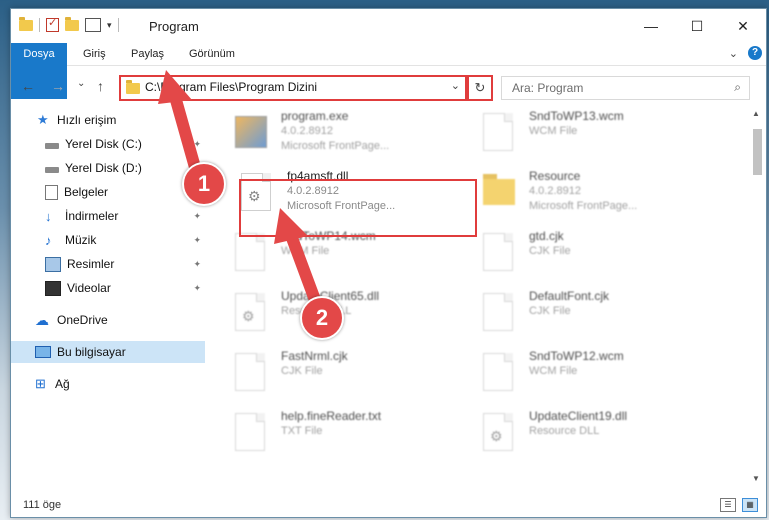  Describe the element at coordinates (40, 383) in the screenshot. I see `network-icon: ⊞` at that location.